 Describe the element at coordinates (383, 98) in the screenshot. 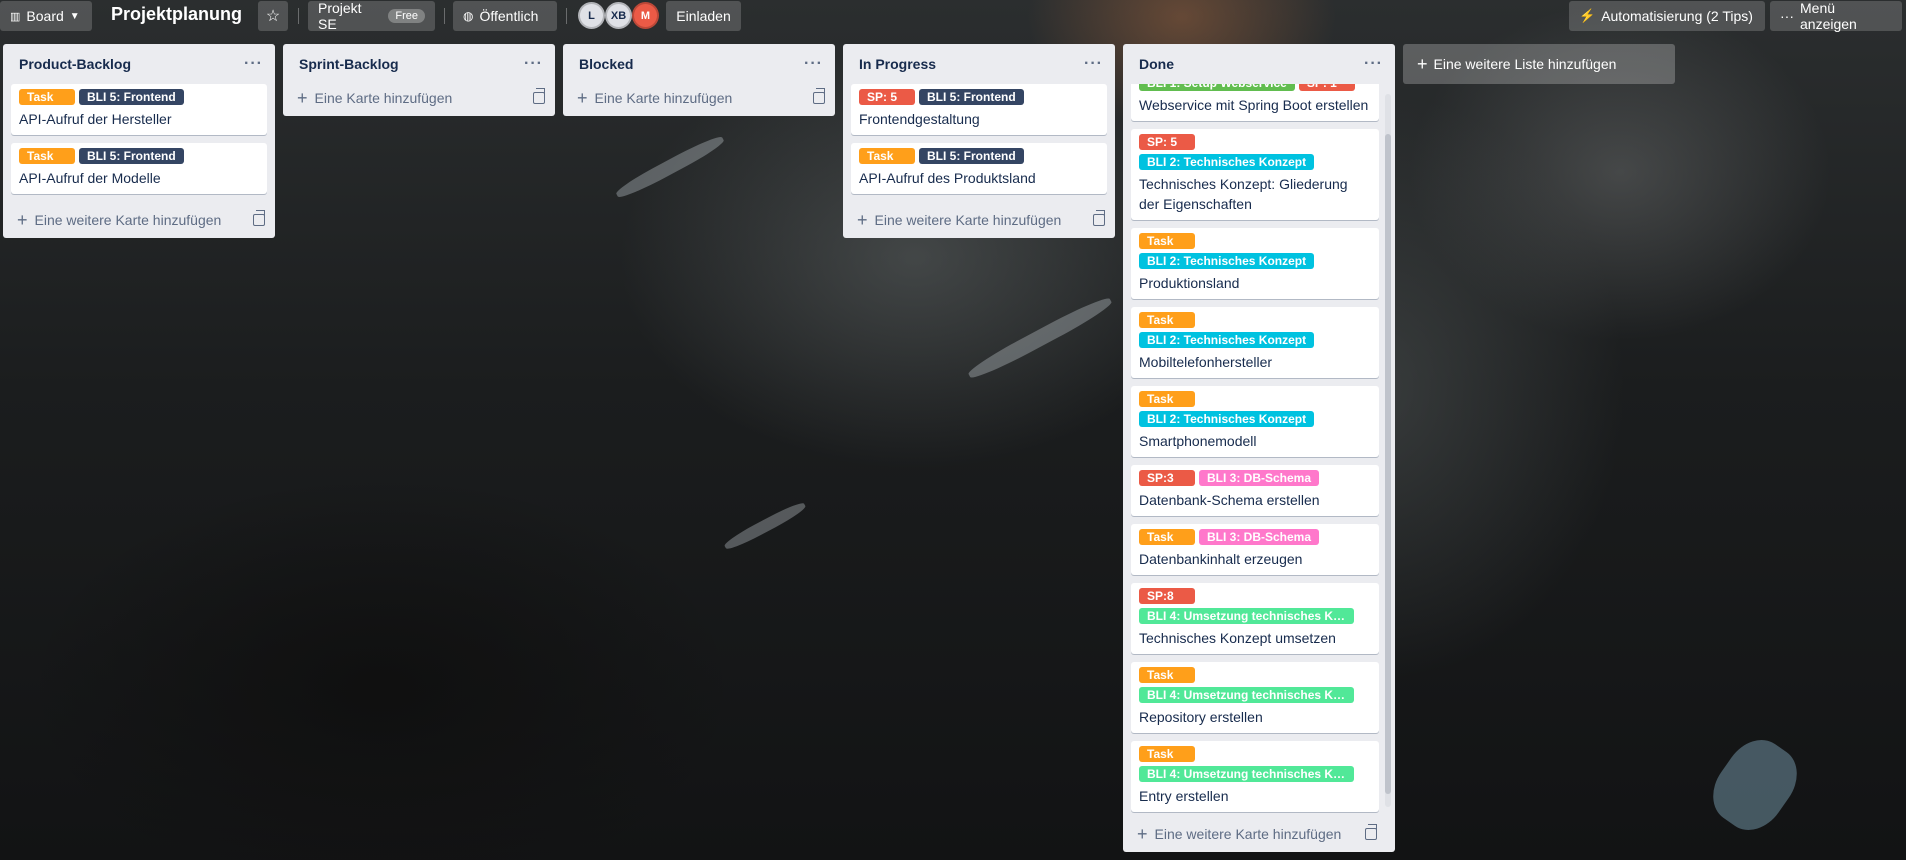

I see `add-card-label: Eine Karte hinzufügen` at that location.